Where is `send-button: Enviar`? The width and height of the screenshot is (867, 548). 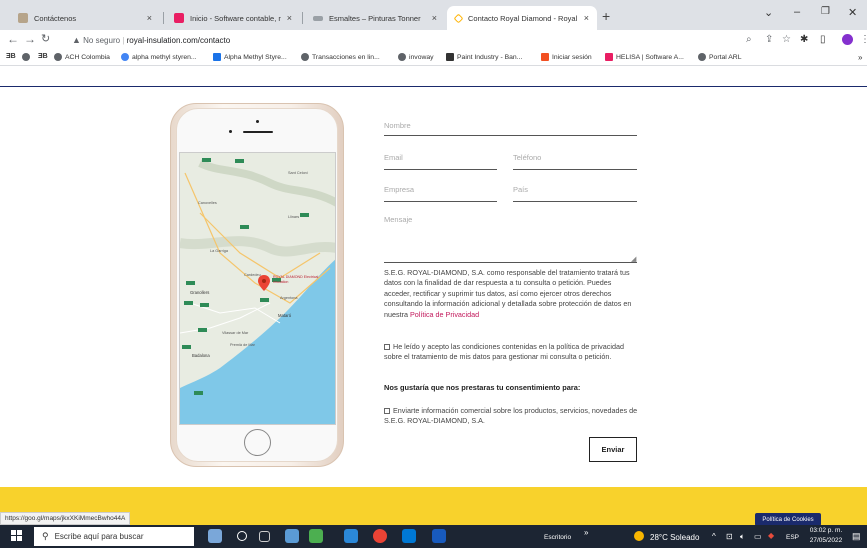 send-button: Enviar is located at coordinates (613, 449).